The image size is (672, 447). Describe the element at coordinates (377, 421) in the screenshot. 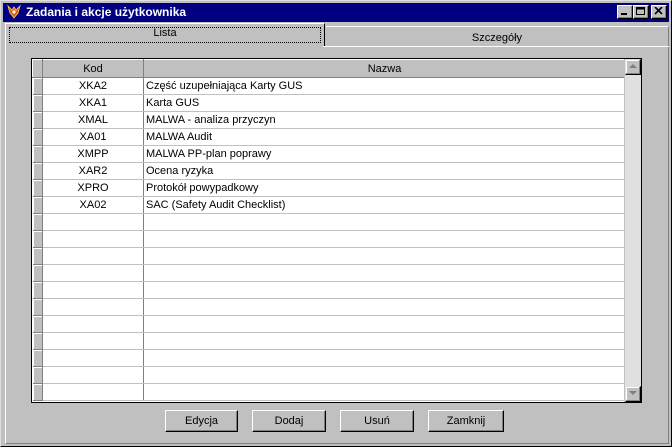

I see `delete-button: Usuń` at that location.